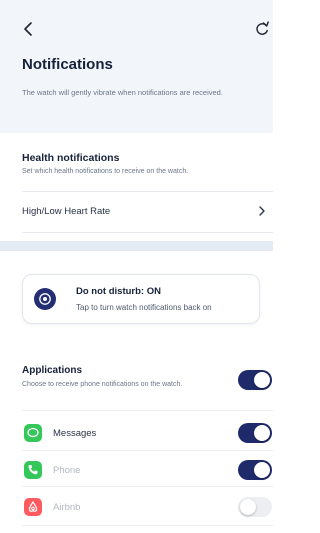  What do you see at coordinates (136, 507) in the screenshot?
I see `app-row-airbnb: Airbnb` at bounding box center [136, 507].